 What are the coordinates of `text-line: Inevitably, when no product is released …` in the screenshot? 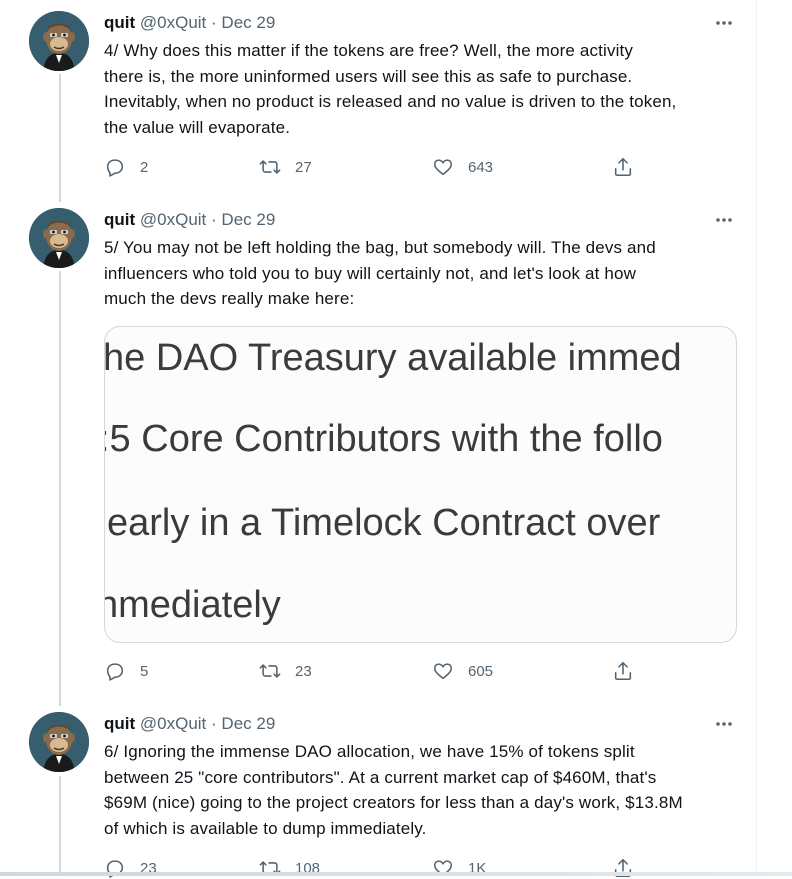 It's located at (390, 101).